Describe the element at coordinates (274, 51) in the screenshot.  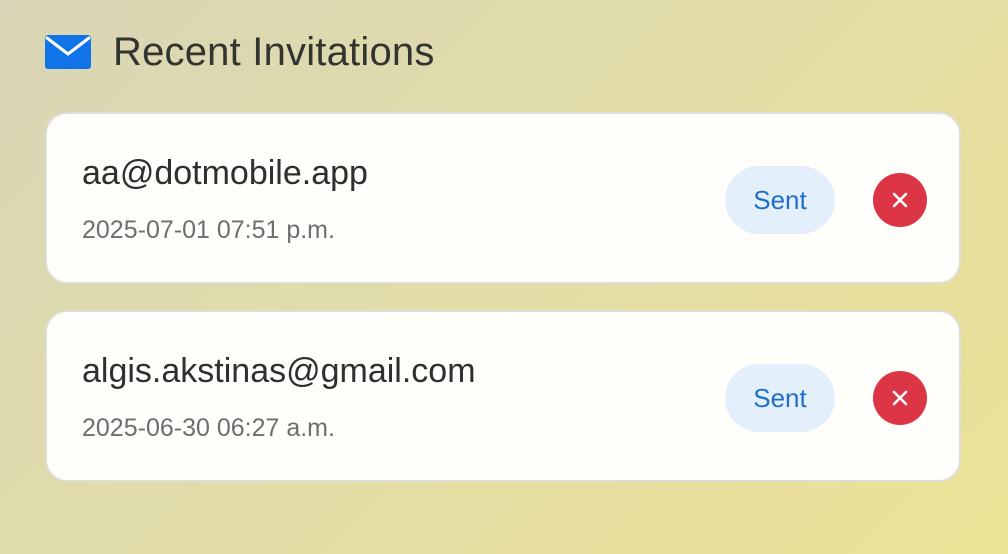
I see `page-title: Recent Invitations` at that location.